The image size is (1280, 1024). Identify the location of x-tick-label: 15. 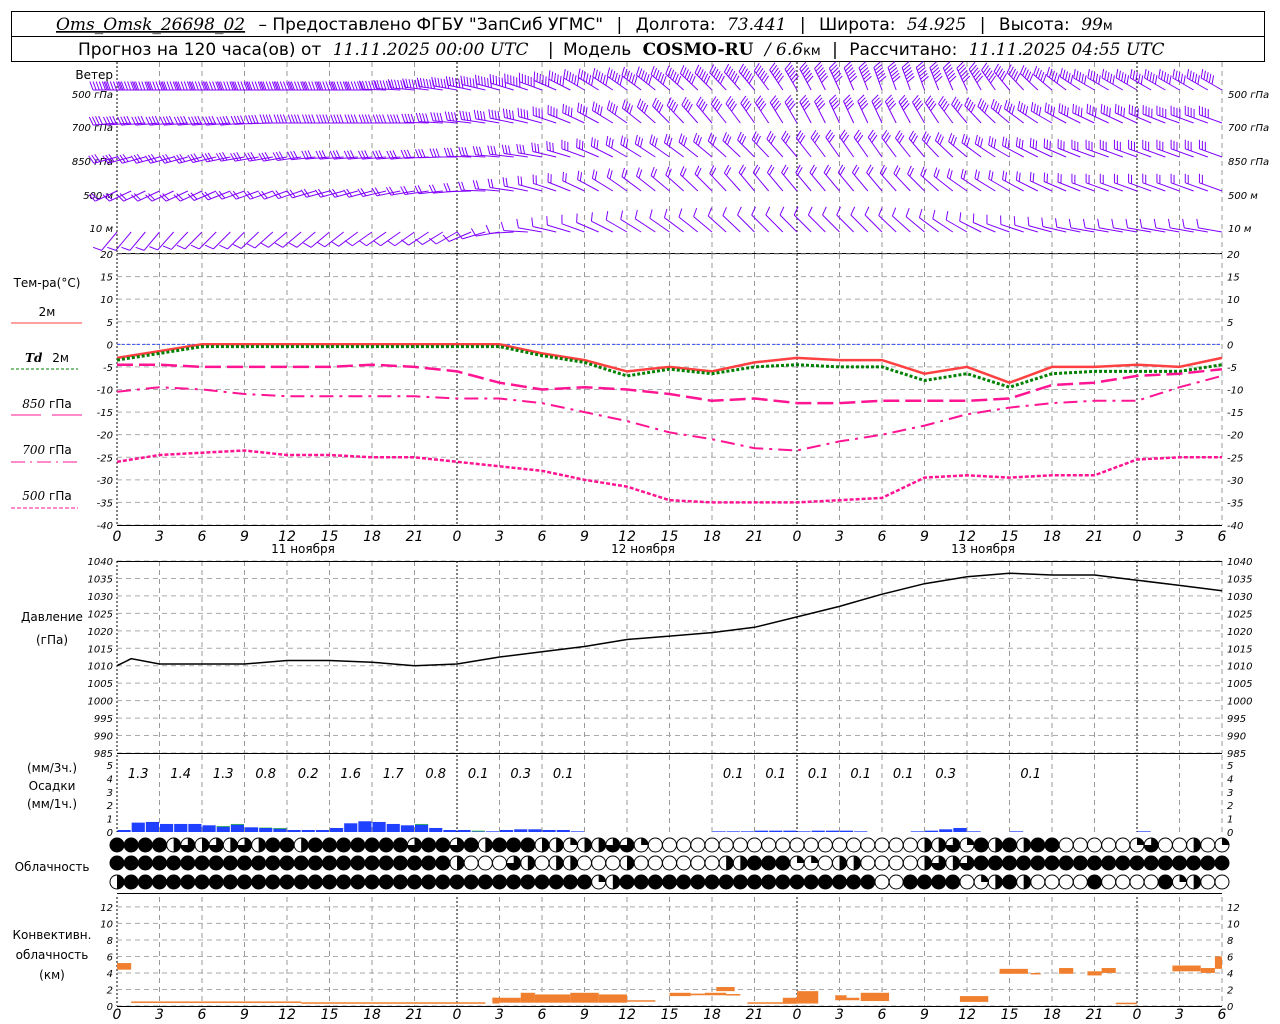
(670, 537).